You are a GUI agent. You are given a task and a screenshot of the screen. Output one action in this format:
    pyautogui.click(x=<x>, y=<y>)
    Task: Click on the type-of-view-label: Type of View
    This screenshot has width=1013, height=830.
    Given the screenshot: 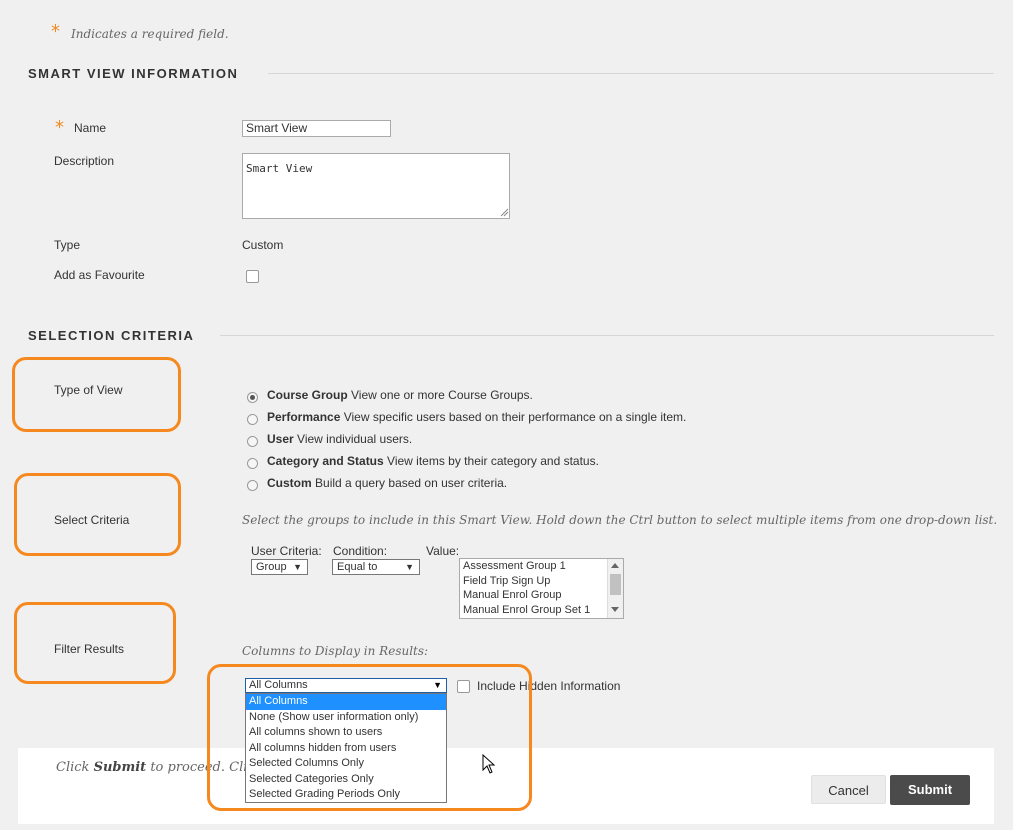 What is the action you would take?
    pyautogui.click(x=88, y=390)
    